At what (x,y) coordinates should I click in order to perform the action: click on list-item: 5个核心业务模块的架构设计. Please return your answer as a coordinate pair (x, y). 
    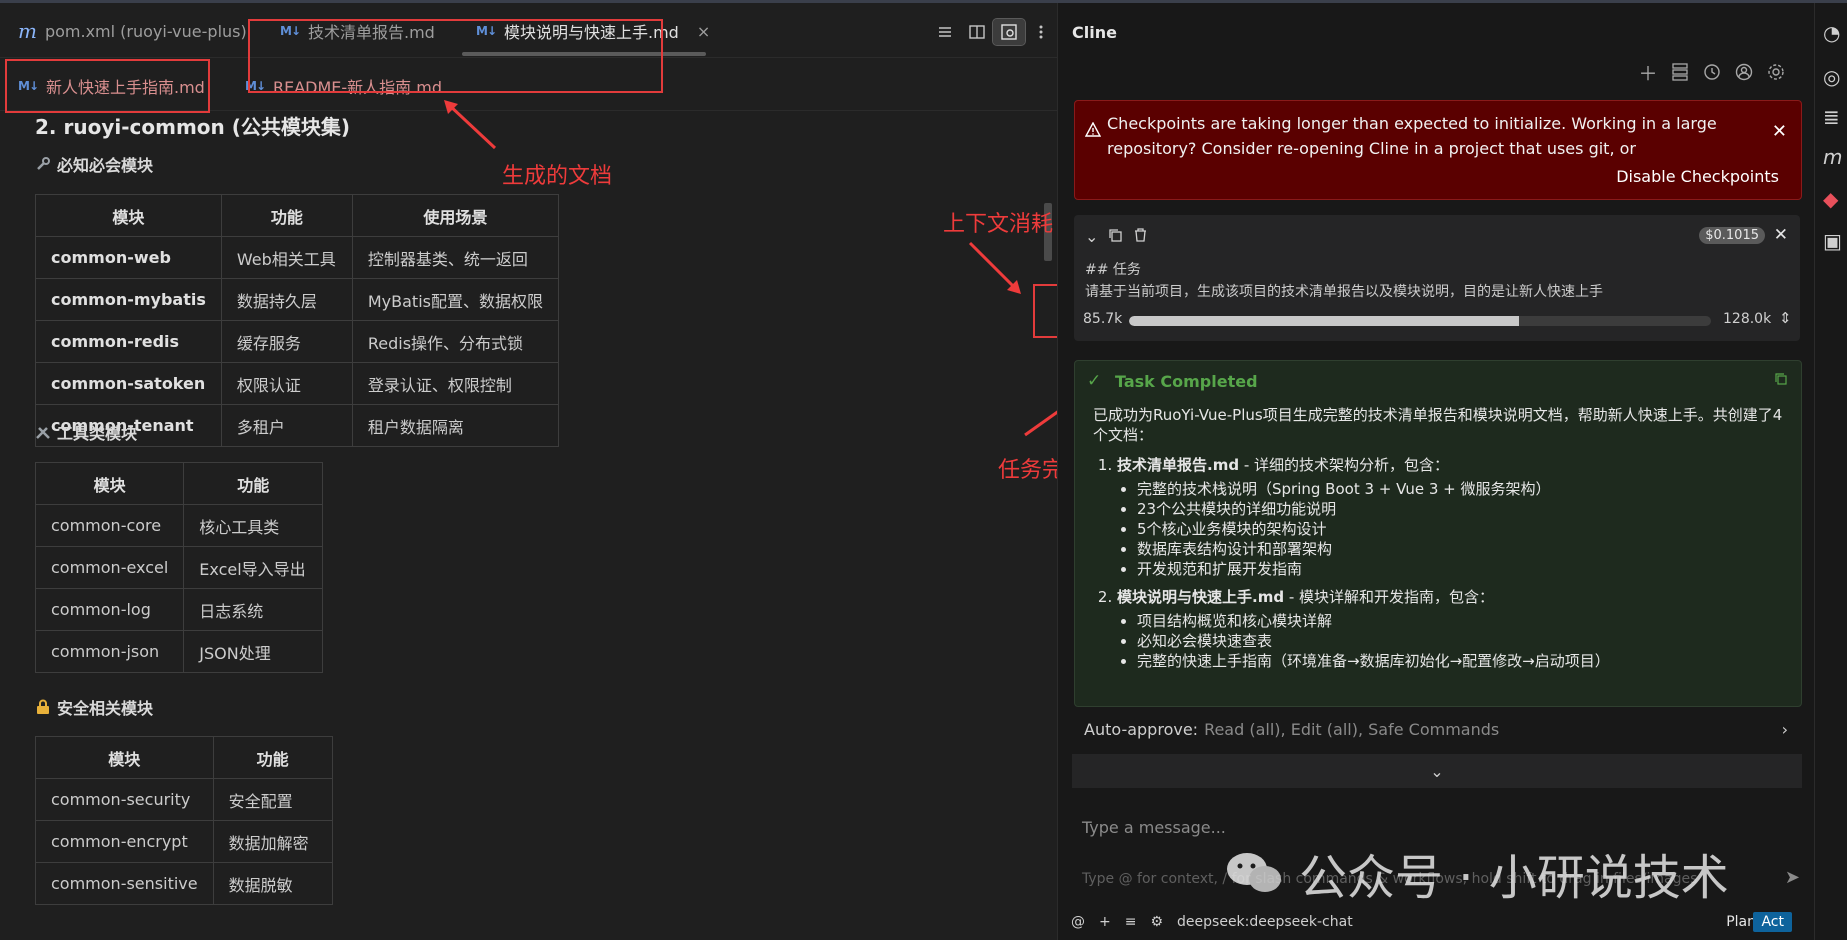
    Looking at the image, I should click on (1460, 529).